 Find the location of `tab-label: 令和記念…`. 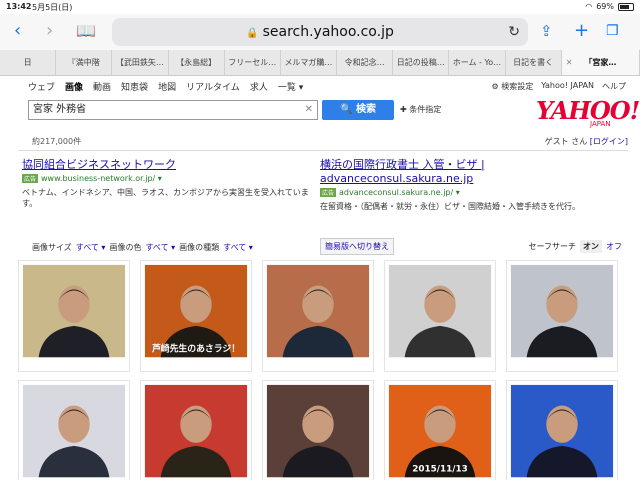

tab-label: 令和記念… is located at coordinates (364, 62).